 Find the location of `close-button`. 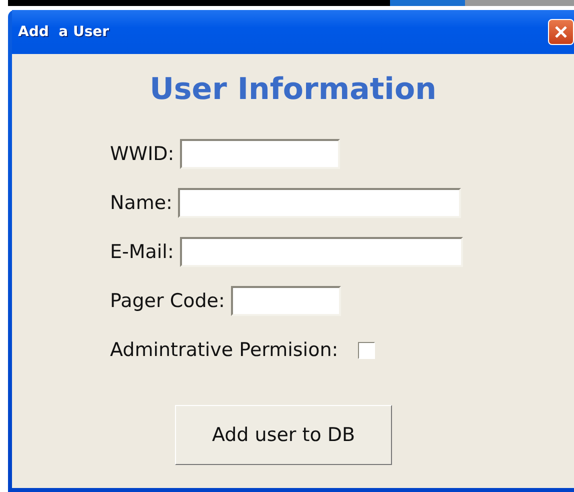

close-button is located at coordinates (561, 32).